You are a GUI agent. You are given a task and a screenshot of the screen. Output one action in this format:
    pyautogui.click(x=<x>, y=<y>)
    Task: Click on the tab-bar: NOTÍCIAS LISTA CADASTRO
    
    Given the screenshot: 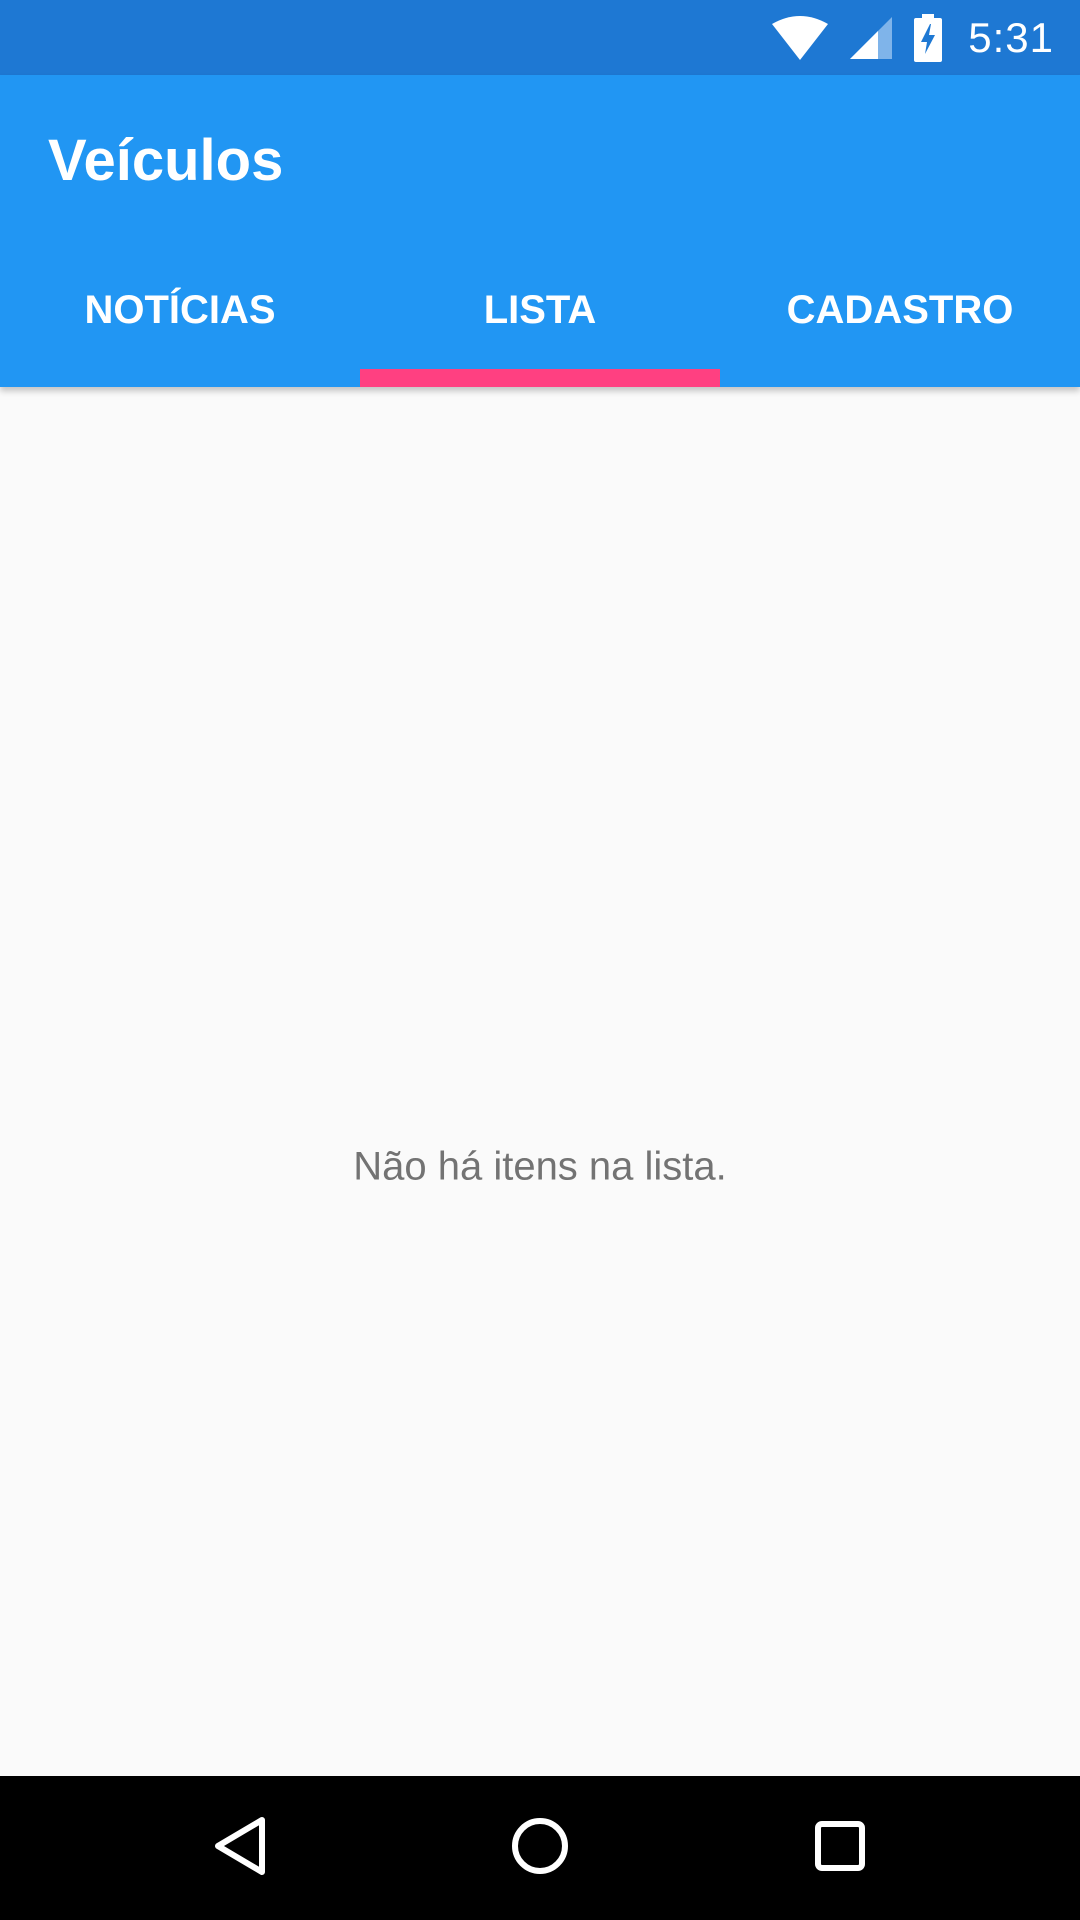 What is the action you would take?
    pyautogui.click(x=540, y=322)
    